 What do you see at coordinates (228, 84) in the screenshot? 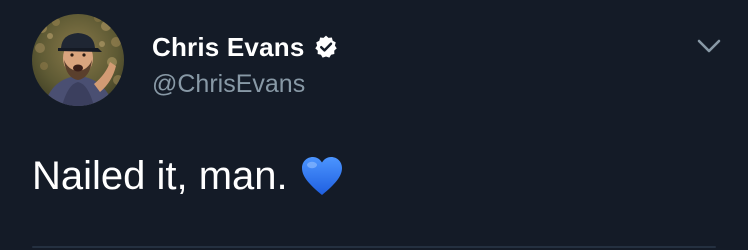
I see `user-handle: @ChrisEvans` at bounding box center [228, 84].